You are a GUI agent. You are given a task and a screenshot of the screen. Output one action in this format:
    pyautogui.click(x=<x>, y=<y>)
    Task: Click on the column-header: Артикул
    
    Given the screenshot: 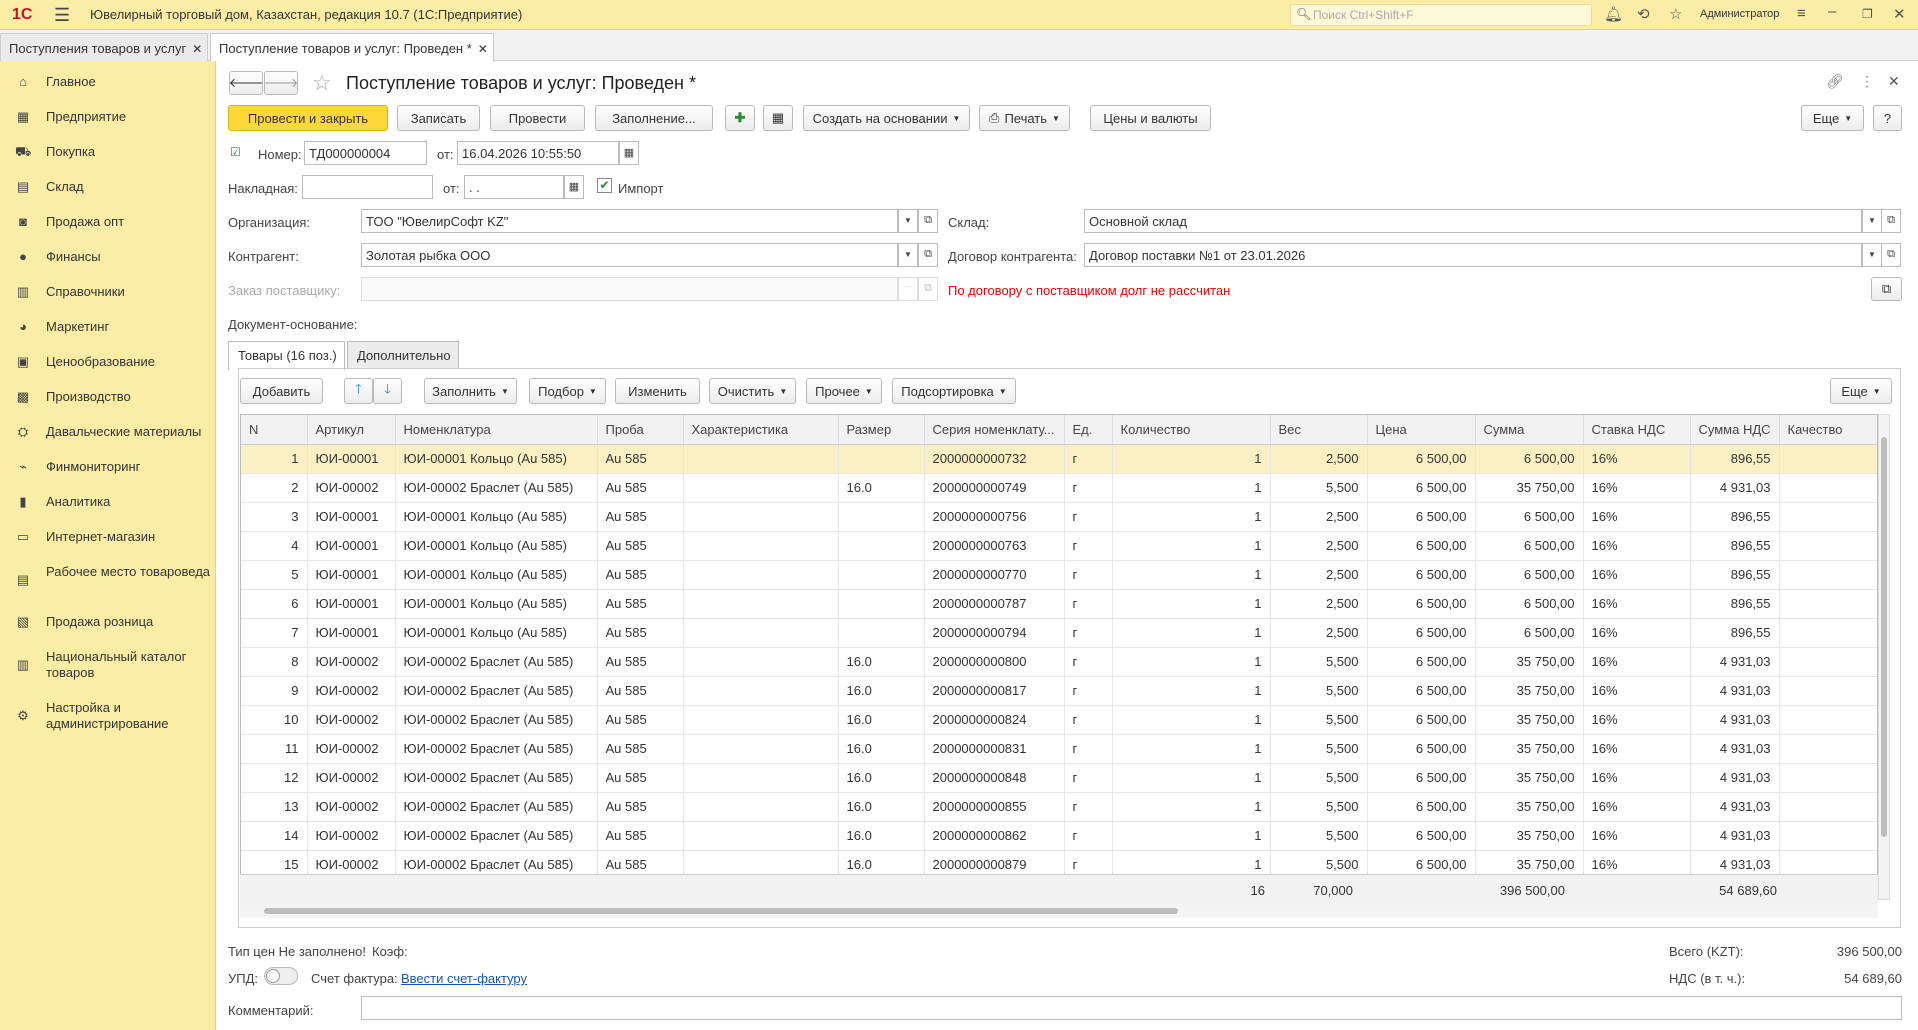 What is the action you would take?
    pyautogui.click(x=351, y=430)
    